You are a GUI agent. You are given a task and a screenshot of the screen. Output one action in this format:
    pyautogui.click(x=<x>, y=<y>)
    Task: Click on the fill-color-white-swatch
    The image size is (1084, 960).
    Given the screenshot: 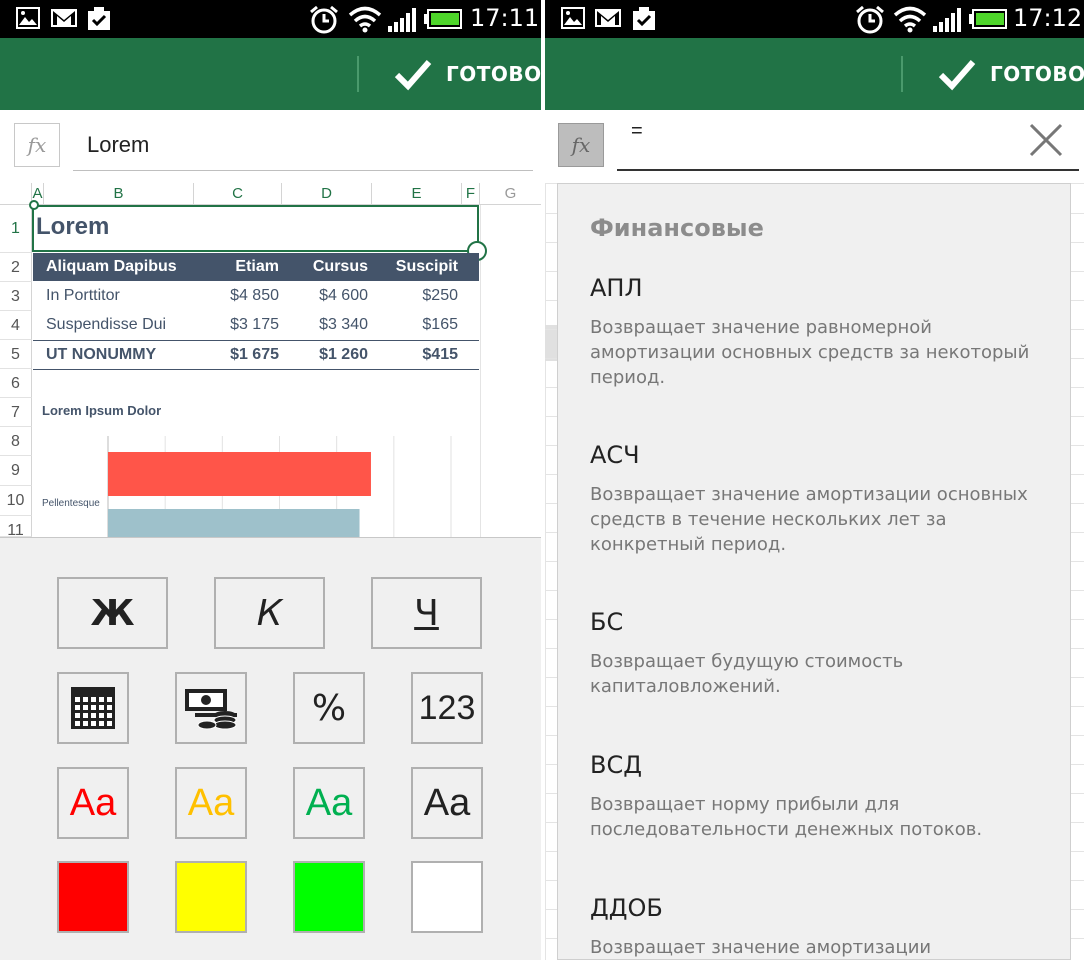 What is the action you would take?
    pyautogui.click(x=447, y=897)
    